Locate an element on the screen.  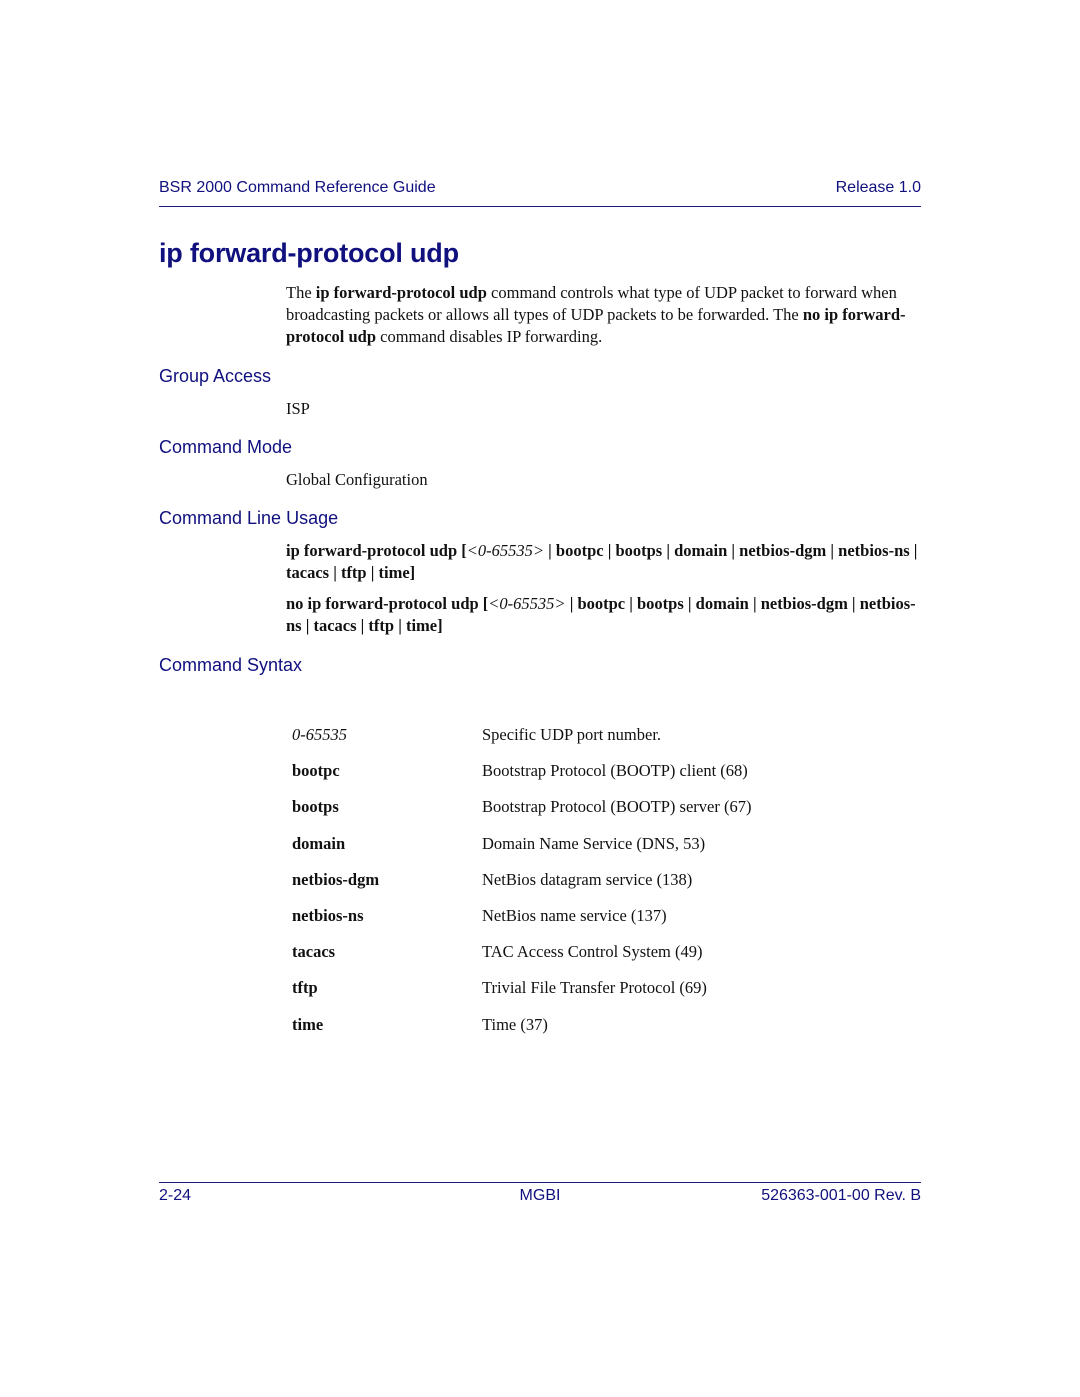
intro-text: The is located at coordinates (301, 292).